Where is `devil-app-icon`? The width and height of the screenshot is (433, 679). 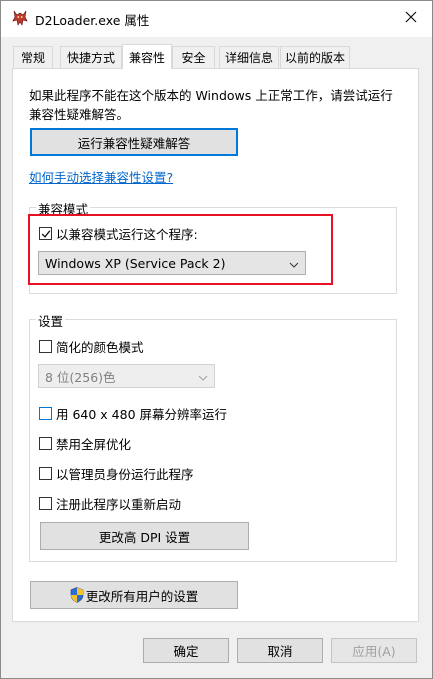 devil-app-icon is located at coordinates (20, 18).